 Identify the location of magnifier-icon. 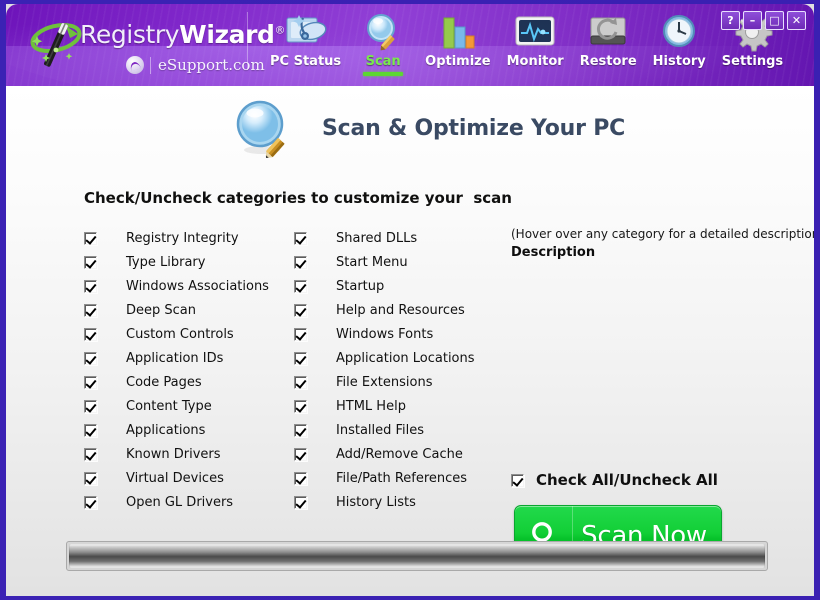
(383, 32).